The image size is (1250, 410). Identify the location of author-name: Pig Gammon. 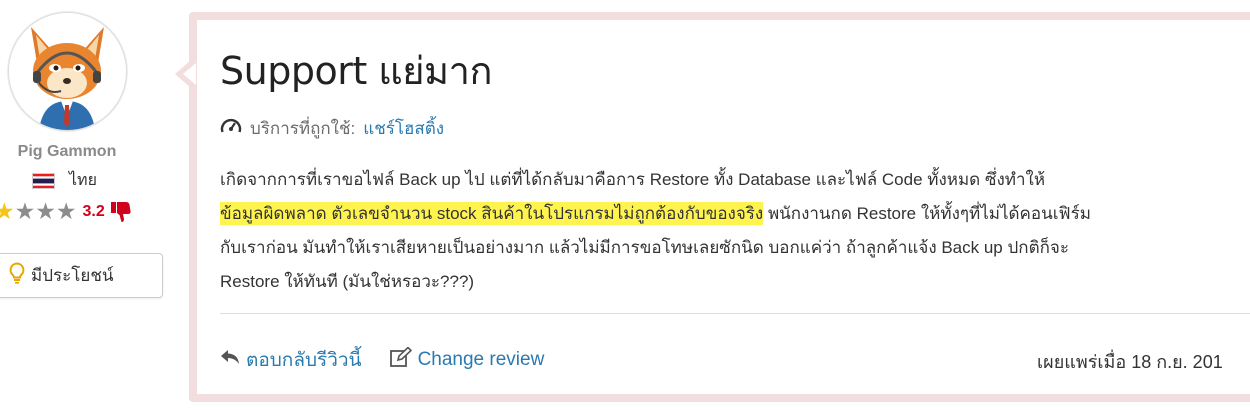
(67, 152).